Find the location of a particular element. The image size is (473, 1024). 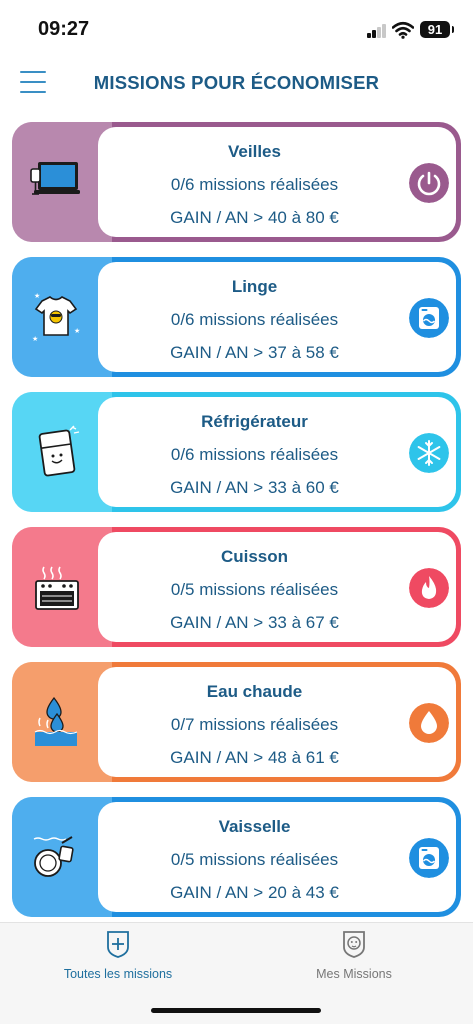

dishes-illustration is located at coordinates (53, 856).